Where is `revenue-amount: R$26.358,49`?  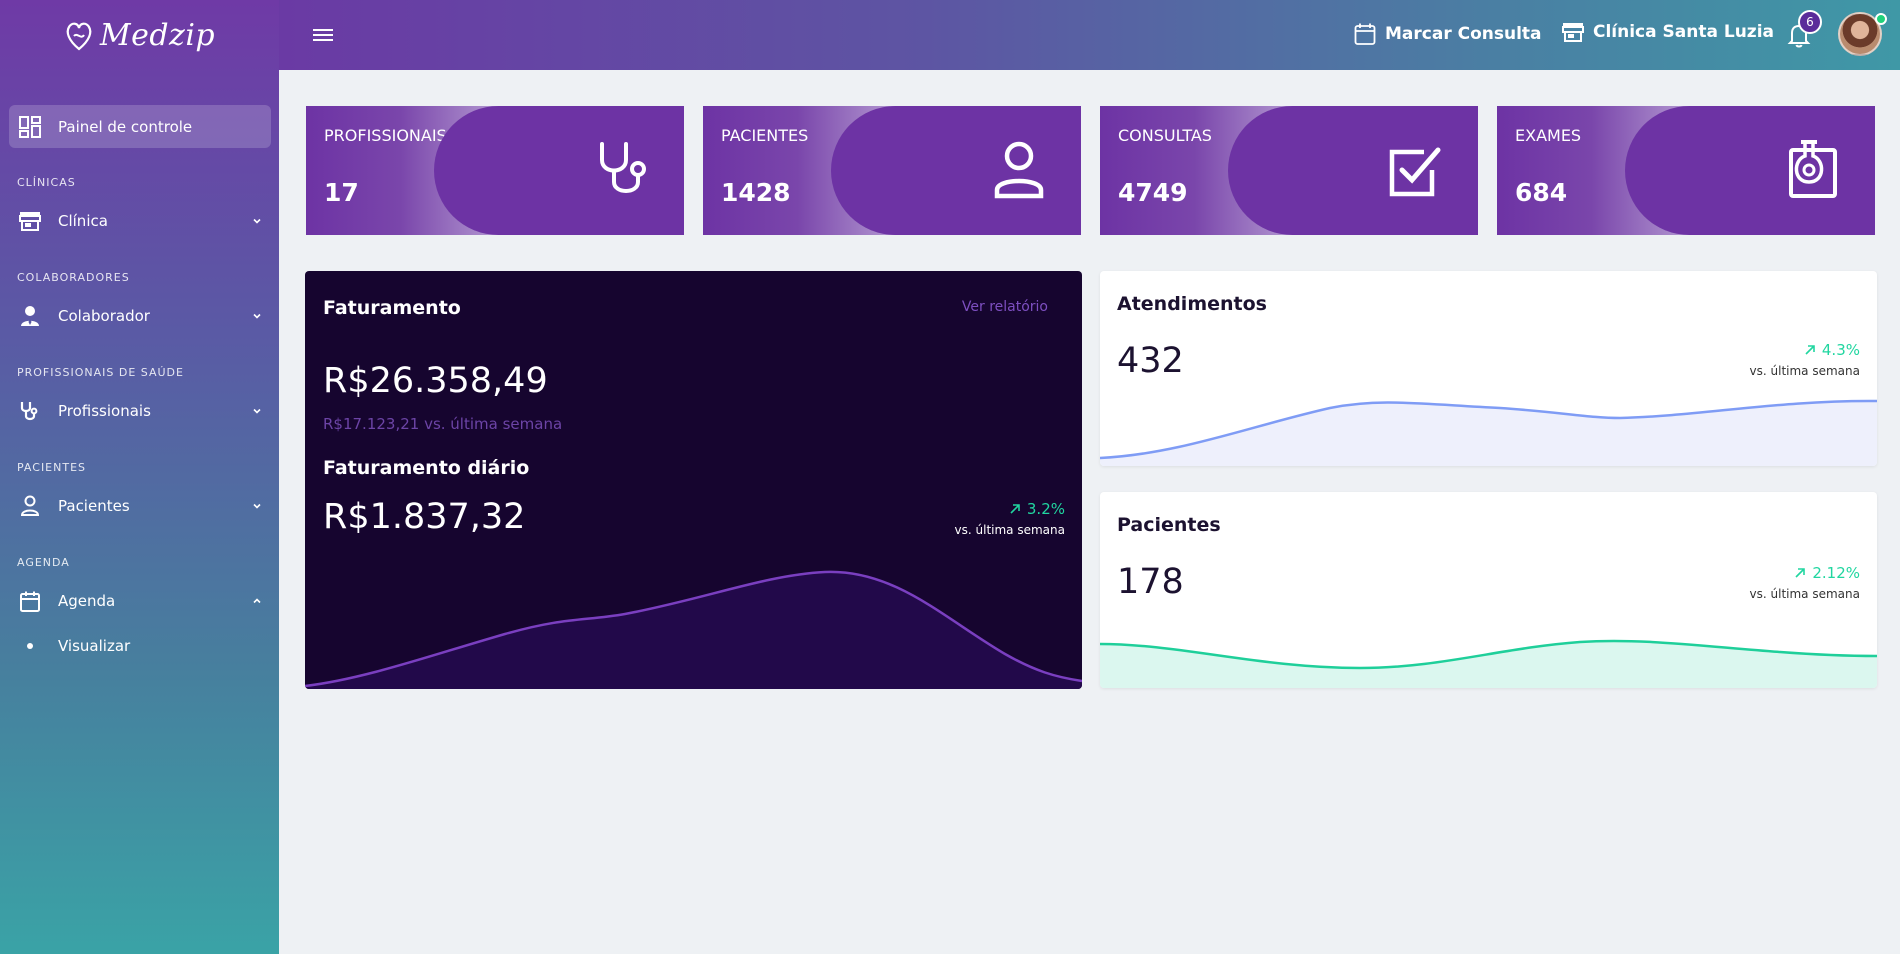 revenue-amount: R$26.358,49 is located at coordinates (435, 381).